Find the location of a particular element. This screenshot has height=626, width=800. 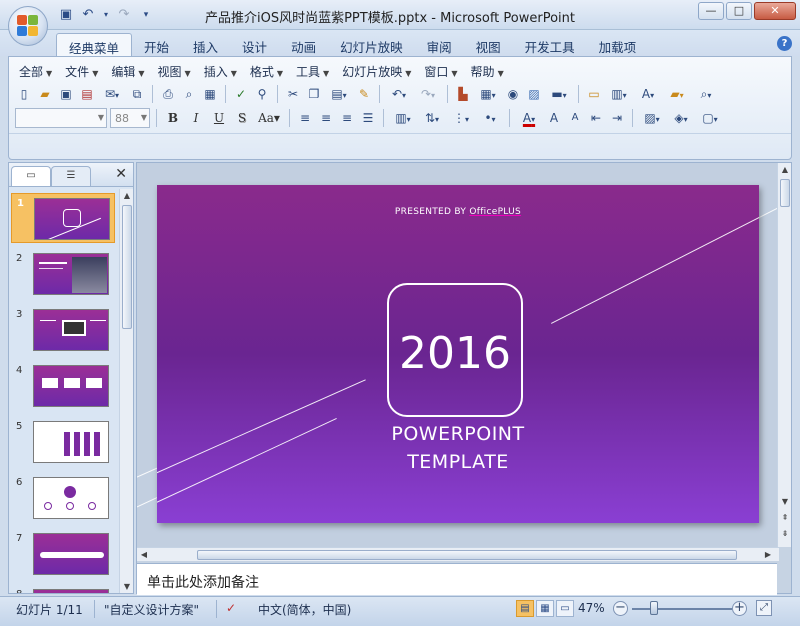

office-button is located at coordinates (28, 26).